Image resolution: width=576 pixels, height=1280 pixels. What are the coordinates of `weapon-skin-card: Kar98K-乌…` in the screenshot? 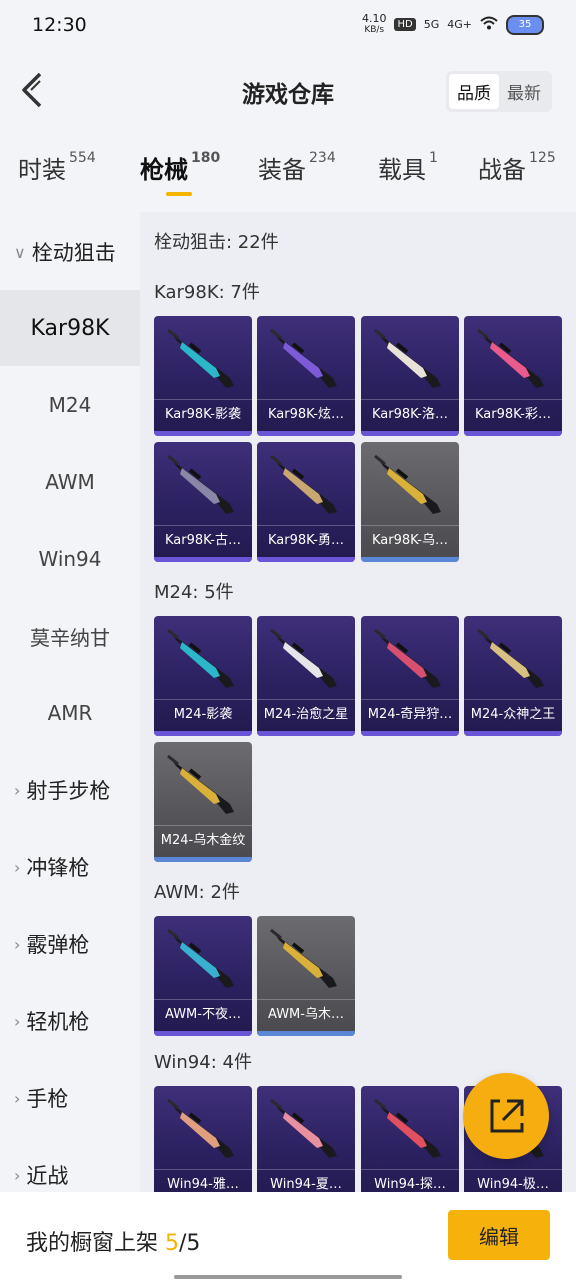 It's located at (410, 502).